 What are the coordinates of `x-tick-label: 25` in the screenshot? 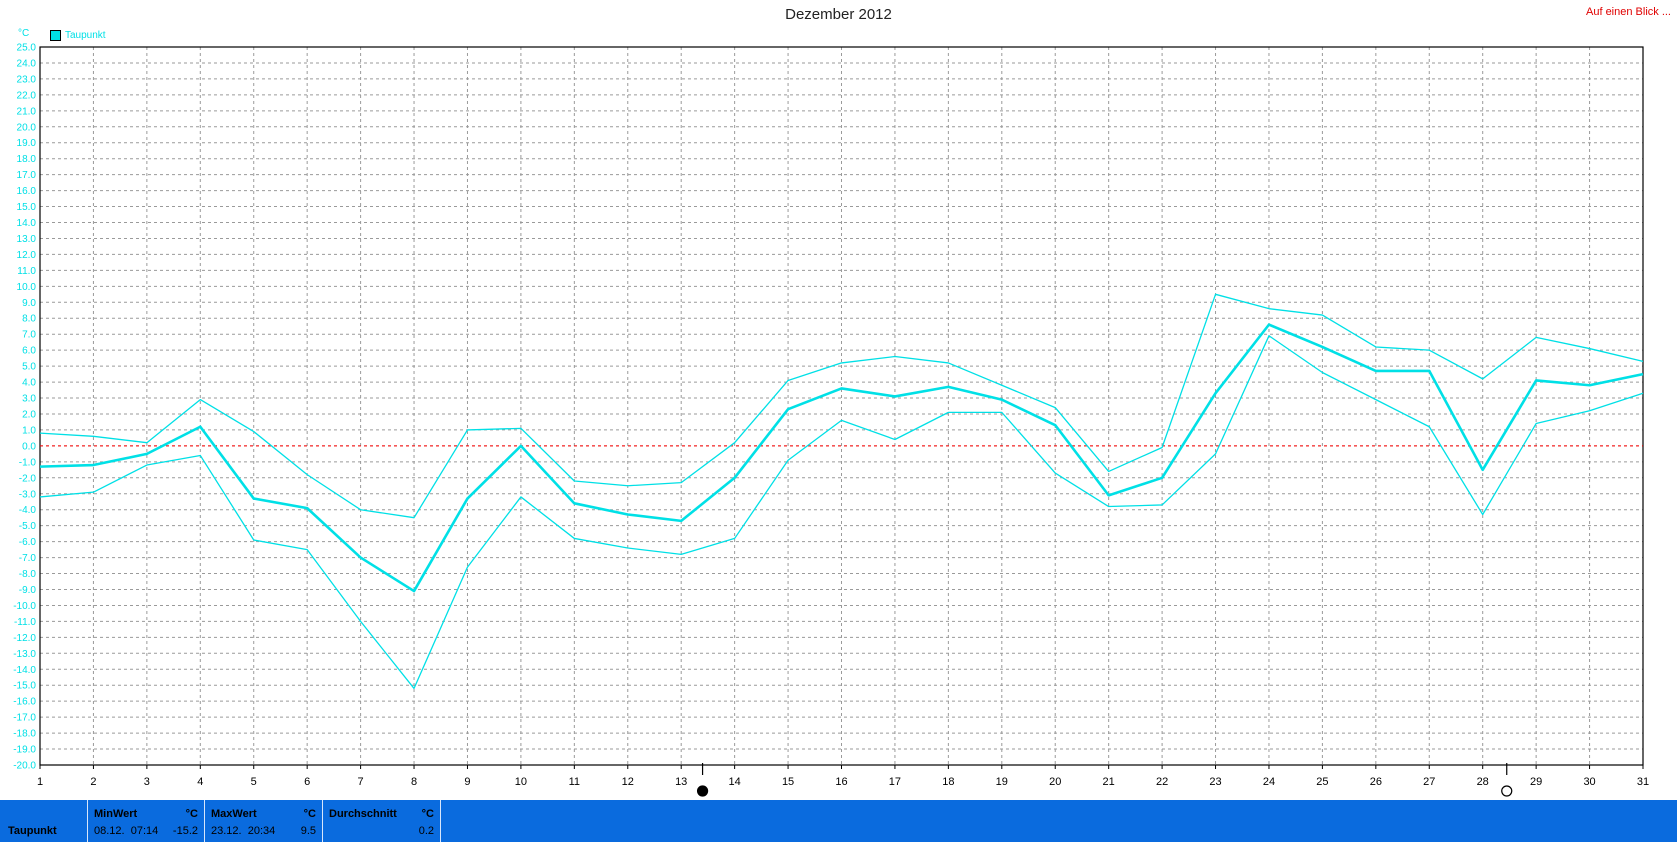 It's located at (1322, 782).